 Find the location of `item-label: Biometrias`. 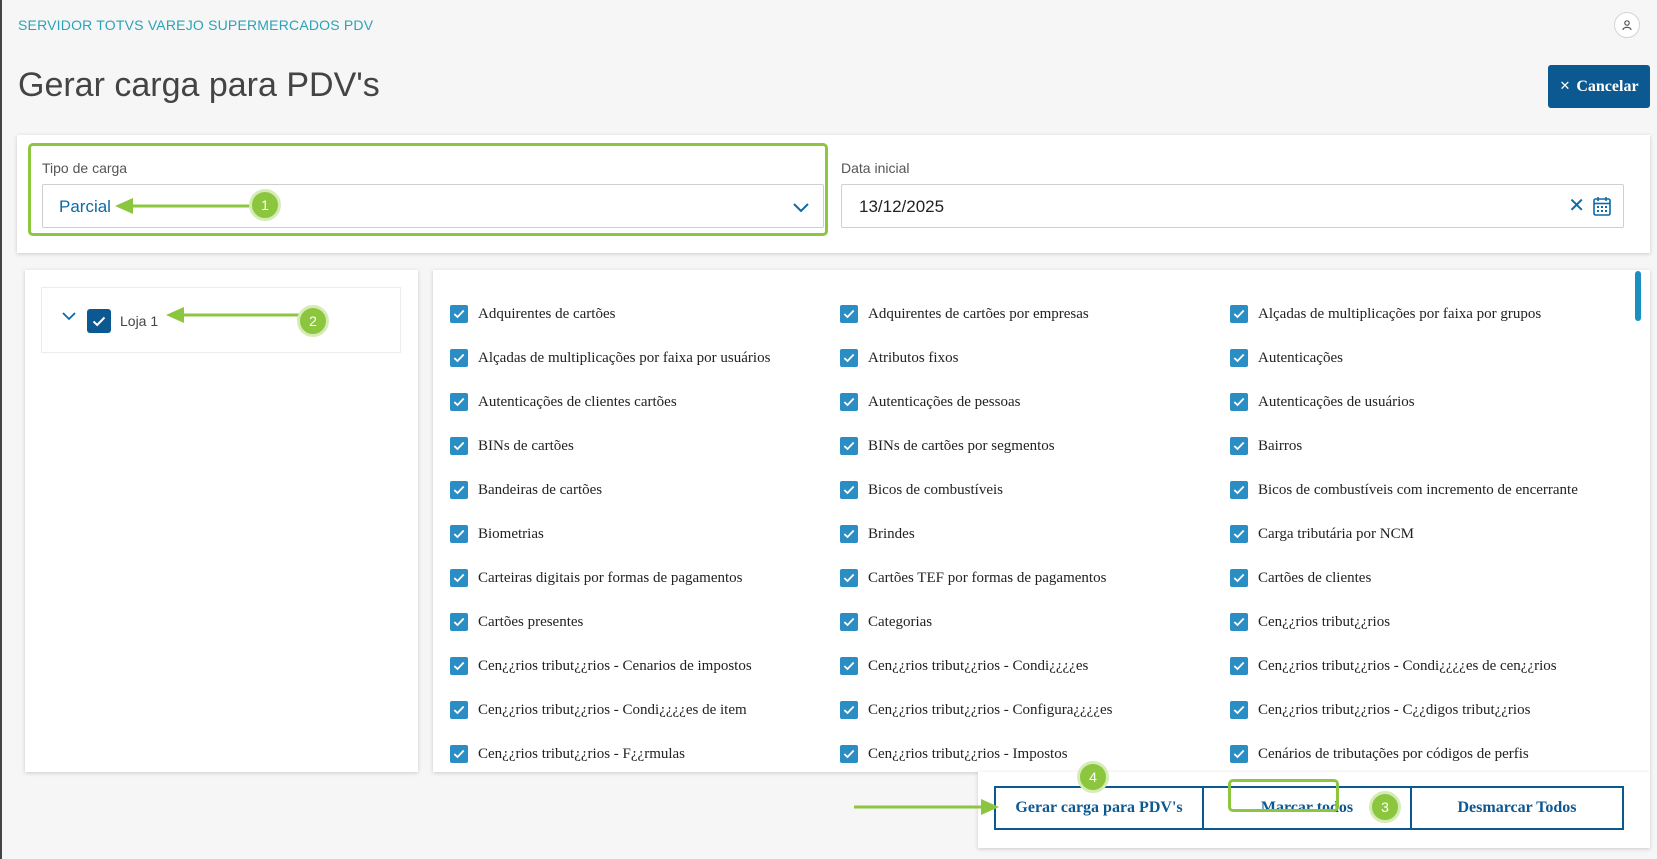

item-label: Biometrias is located at coordinates (511, 534).